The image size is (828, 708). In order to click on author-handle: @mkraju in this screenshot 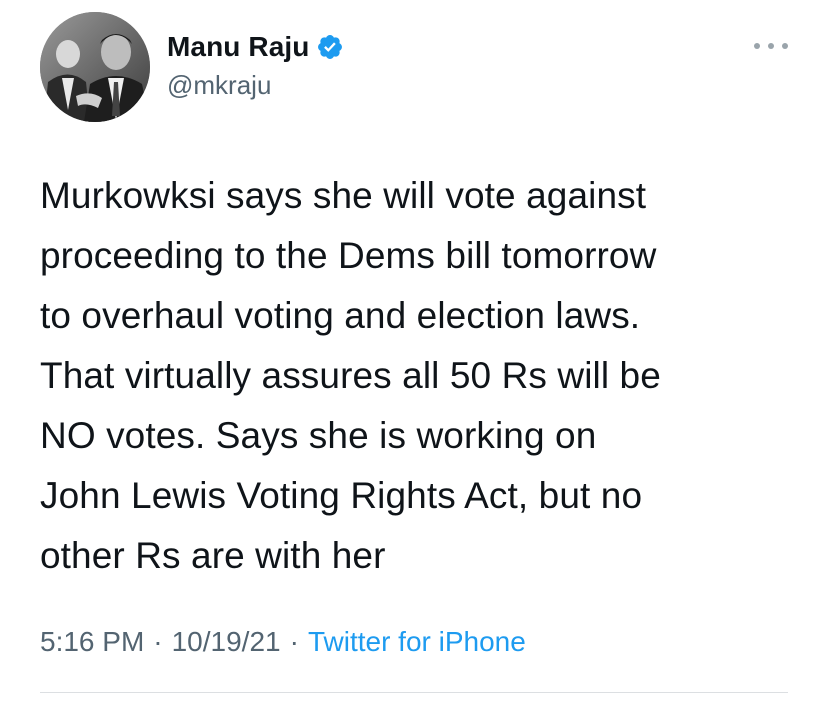, I will do `click(219, 85)`.